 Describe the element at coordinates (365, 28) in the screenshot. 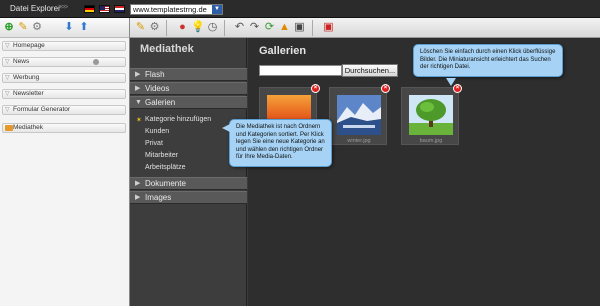

I see `main-toolbar: ✎ ⚙ ● 💡 ◷ ↶ ↷ ⟳ ▲ ▣ ▣` at that location.